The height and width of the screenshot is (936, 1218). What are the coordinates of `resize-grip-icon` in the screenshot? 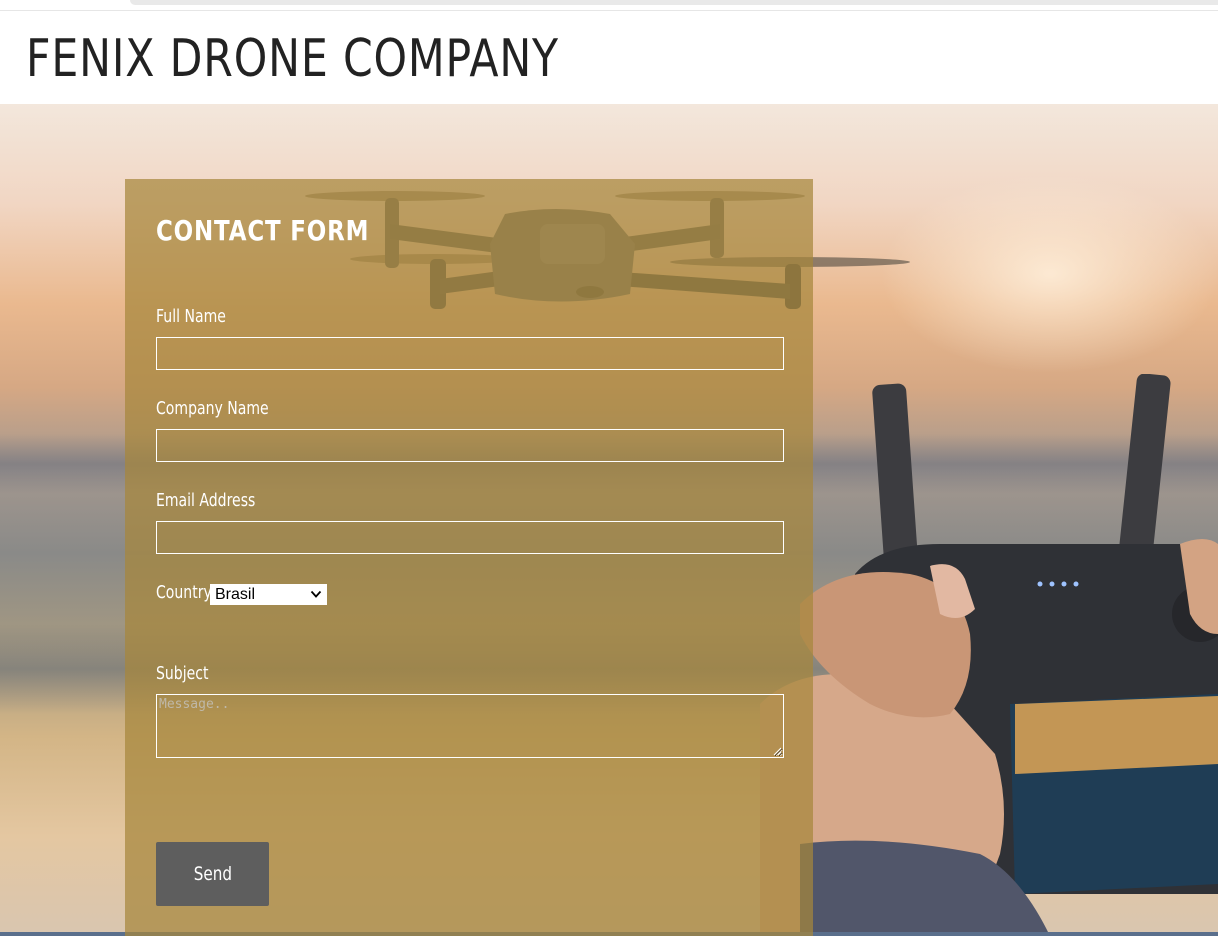 It's located at (777, 751).